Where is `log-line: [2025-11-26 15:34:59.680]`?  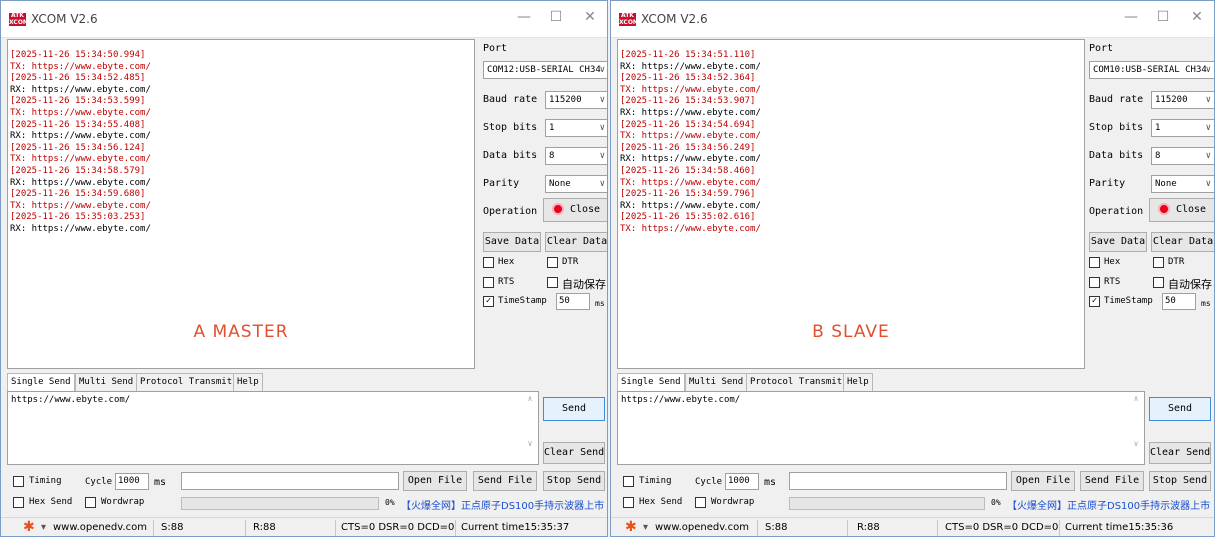 log-line: [2025-11-26 15:34:59.680] is located at coordinates (78, 194).